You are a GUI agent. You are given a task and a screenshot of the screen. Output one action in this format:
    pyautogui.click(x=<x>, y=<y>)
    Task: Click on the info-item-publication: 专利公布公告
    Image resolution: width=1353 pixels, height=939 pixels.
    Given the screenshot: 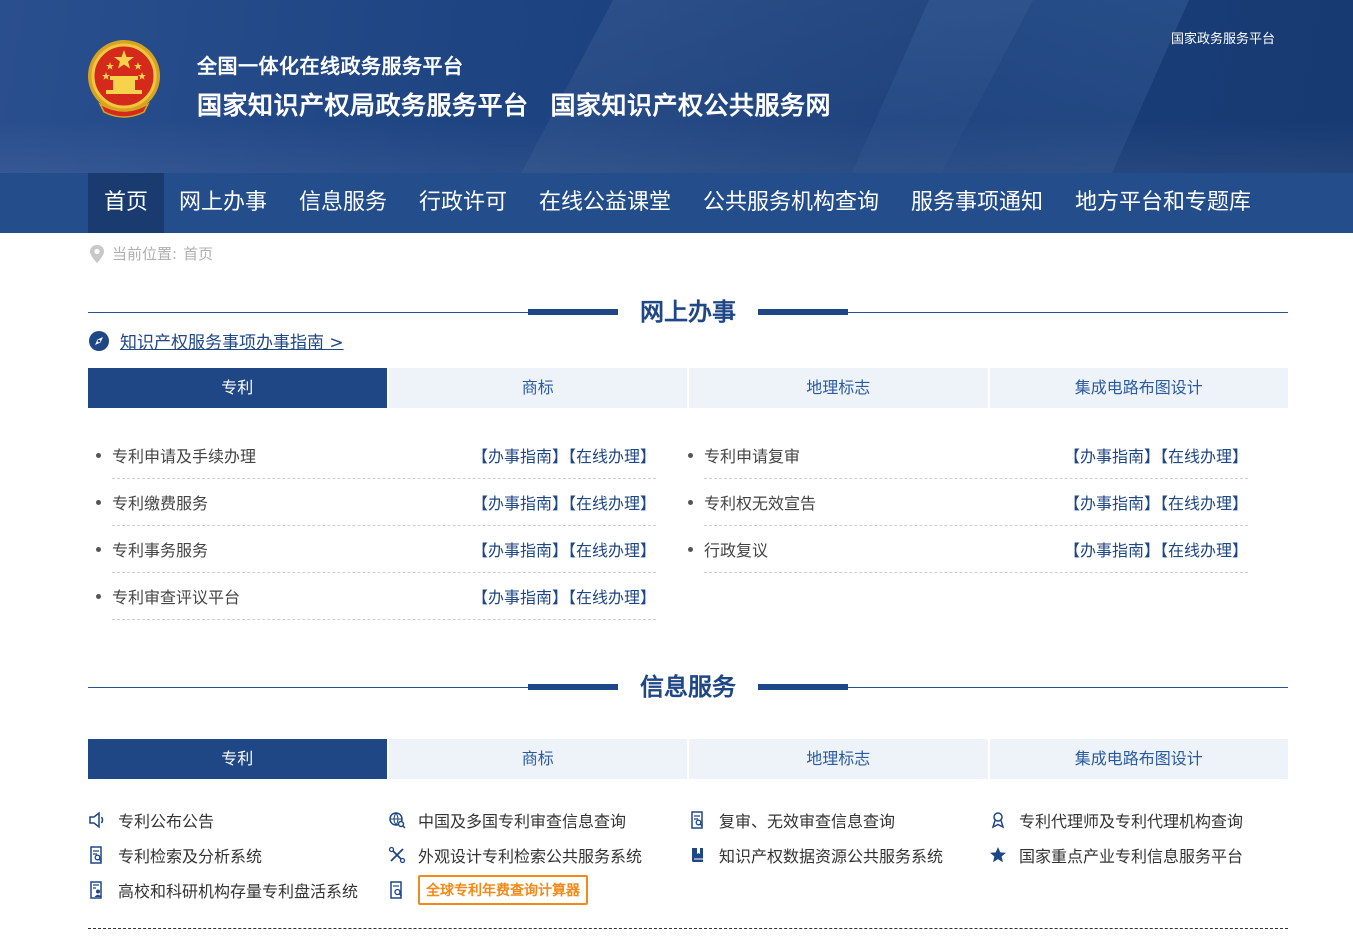 What is the action you would take?
    pyautogui.click(x=151, y=820)
    